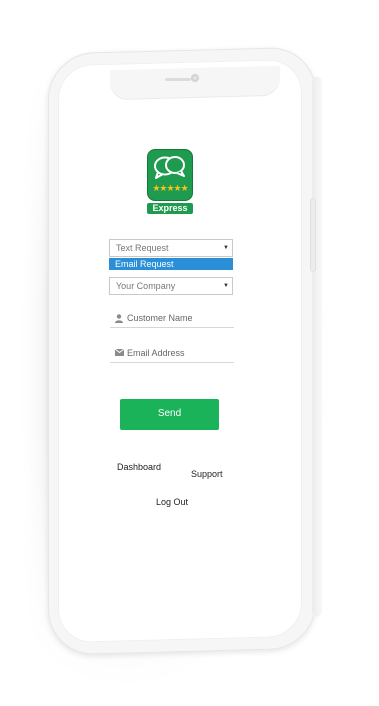 The image size is (379, 706). What do you see at coordinates (195, 78) in the screenshot?
I see `camera-icon` at bounding box center [195, 78].